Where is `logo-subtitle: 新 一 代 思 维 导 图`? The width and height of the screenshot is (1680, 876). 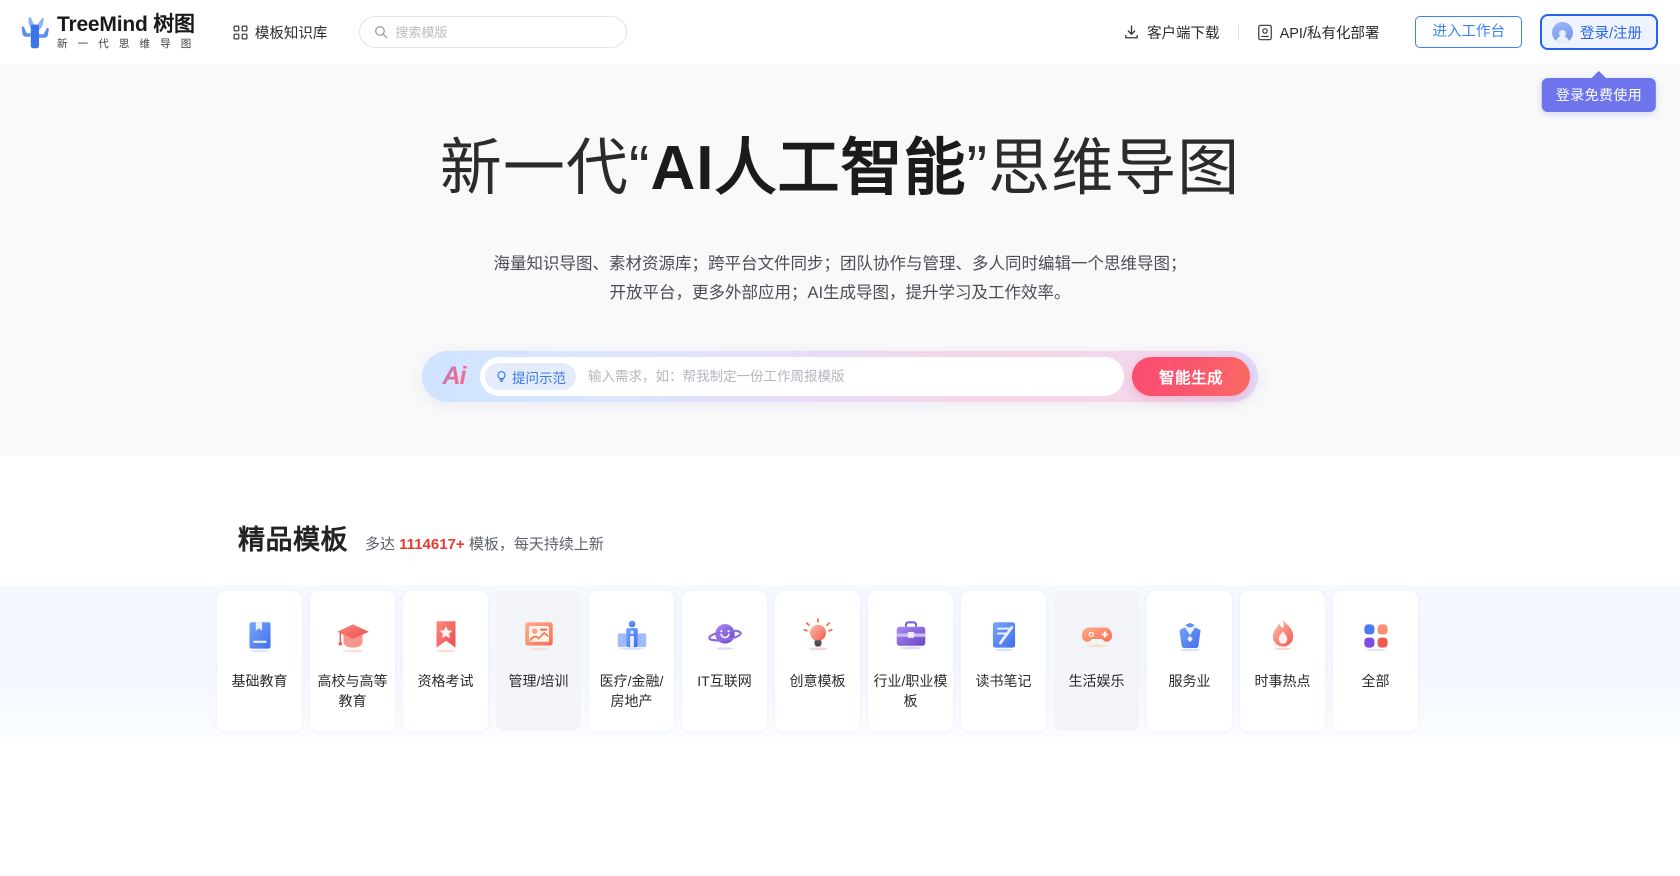
logo-subtitle: 新 一 代 思 维 导 图 is located at coordinates (126, 43).